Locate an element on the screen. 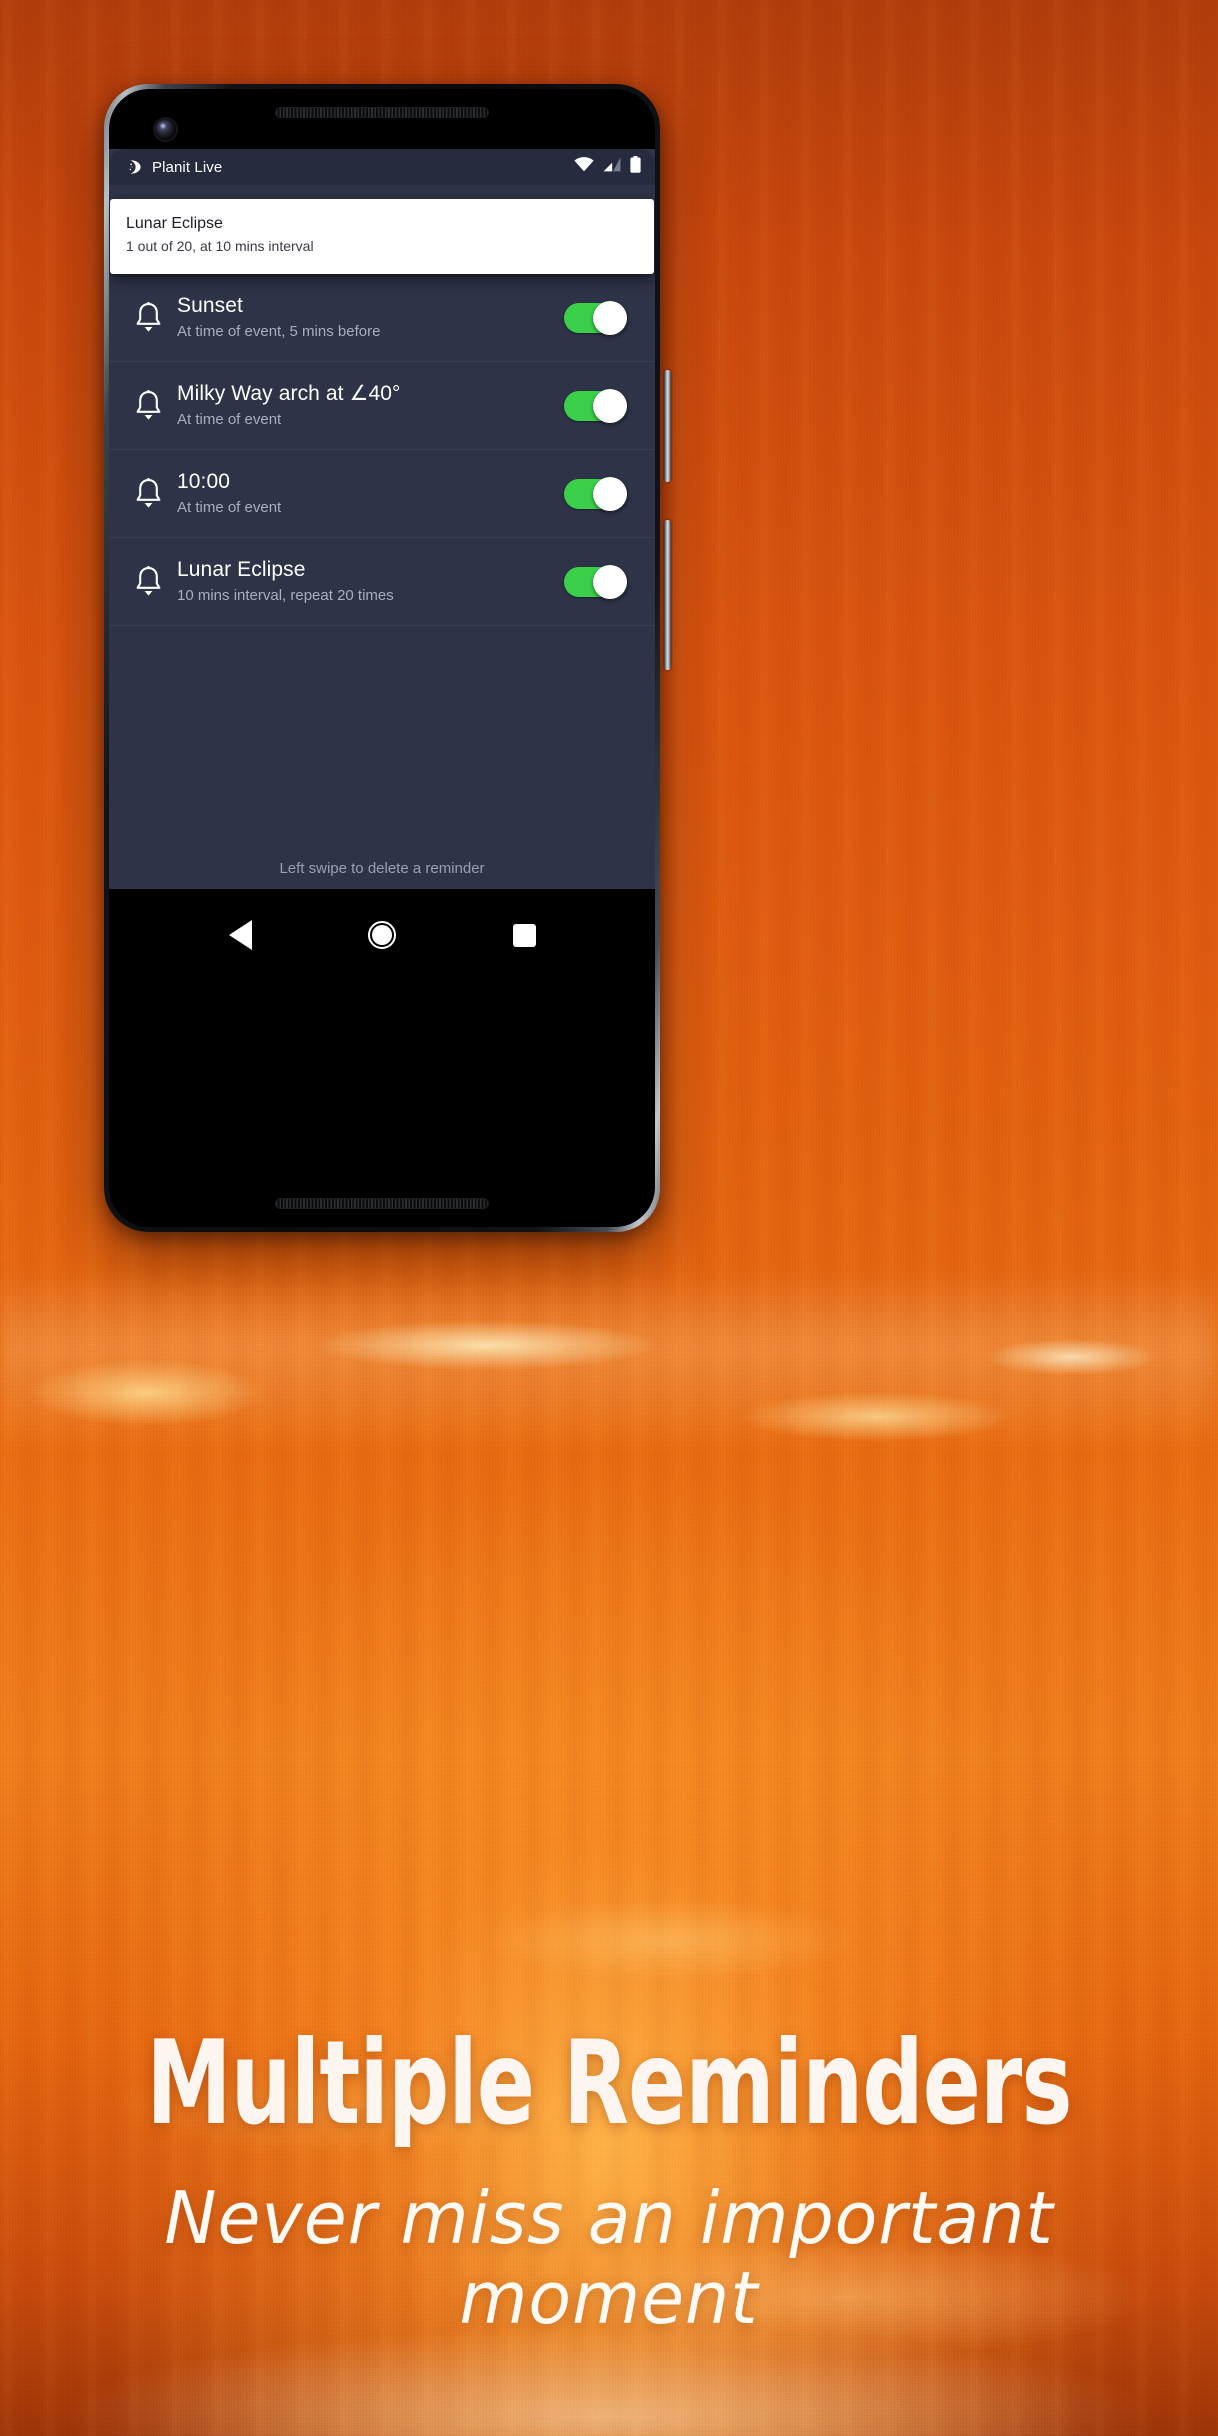 The height and width of the screenshot is (2436, 1218). planit-moon-logo-icon is located at coordinates (135, 167).